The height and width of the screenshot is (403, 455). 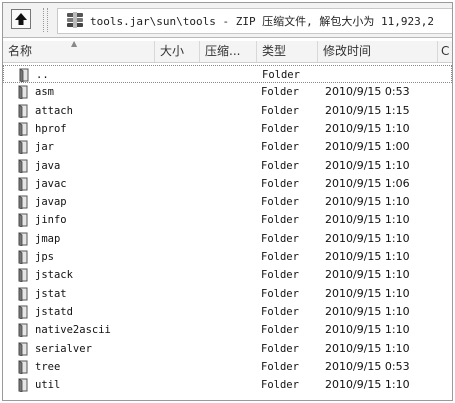 I want to click on file-name: hprof, so click(x=51, y=128).